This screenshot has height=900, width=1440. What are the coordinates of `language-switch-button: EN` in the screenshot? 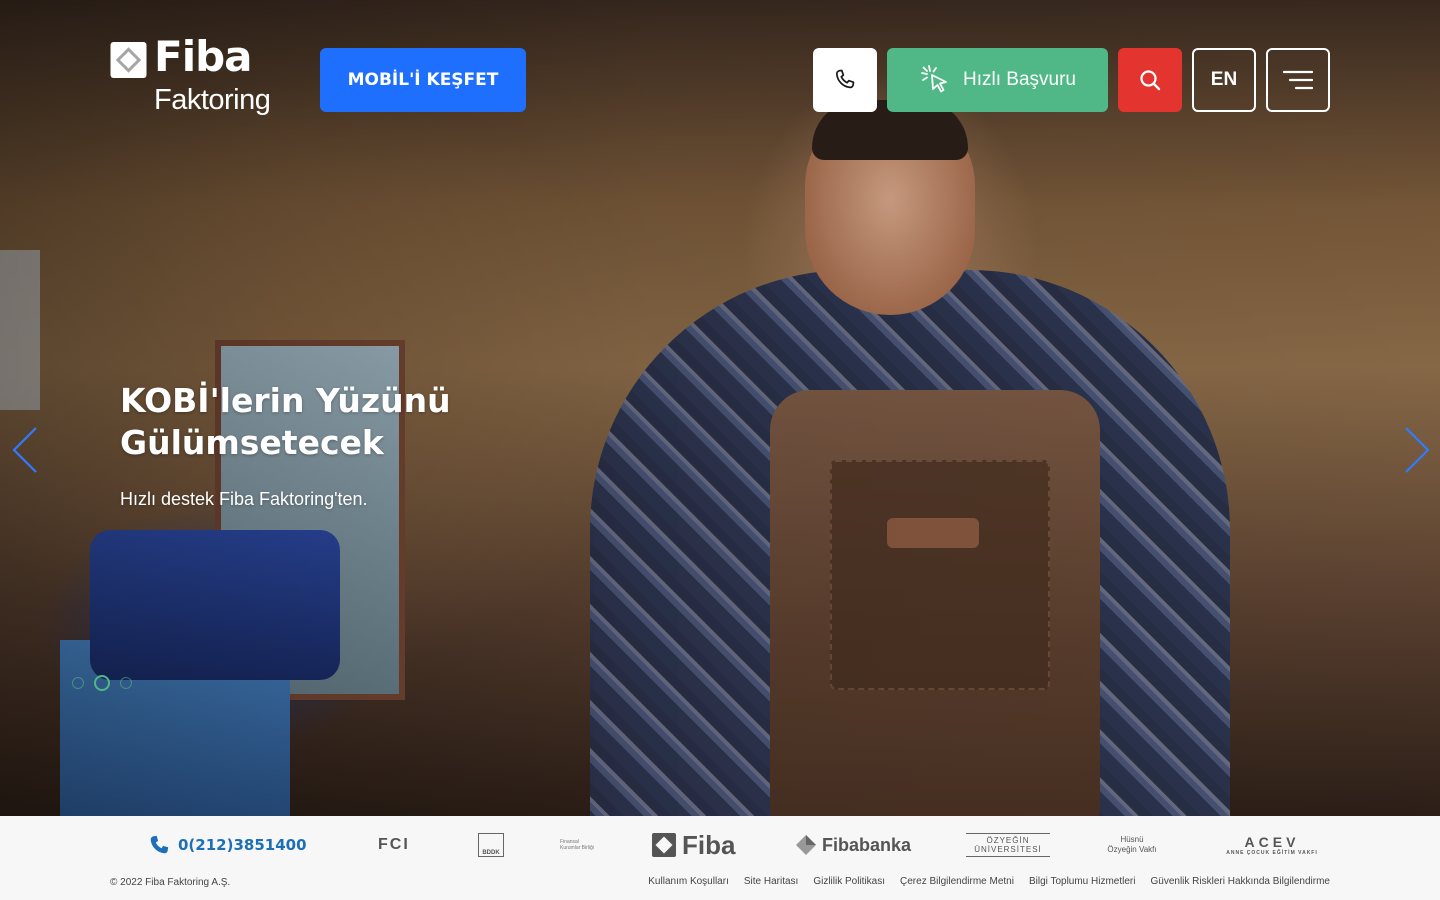 It's located at (1224, 80).